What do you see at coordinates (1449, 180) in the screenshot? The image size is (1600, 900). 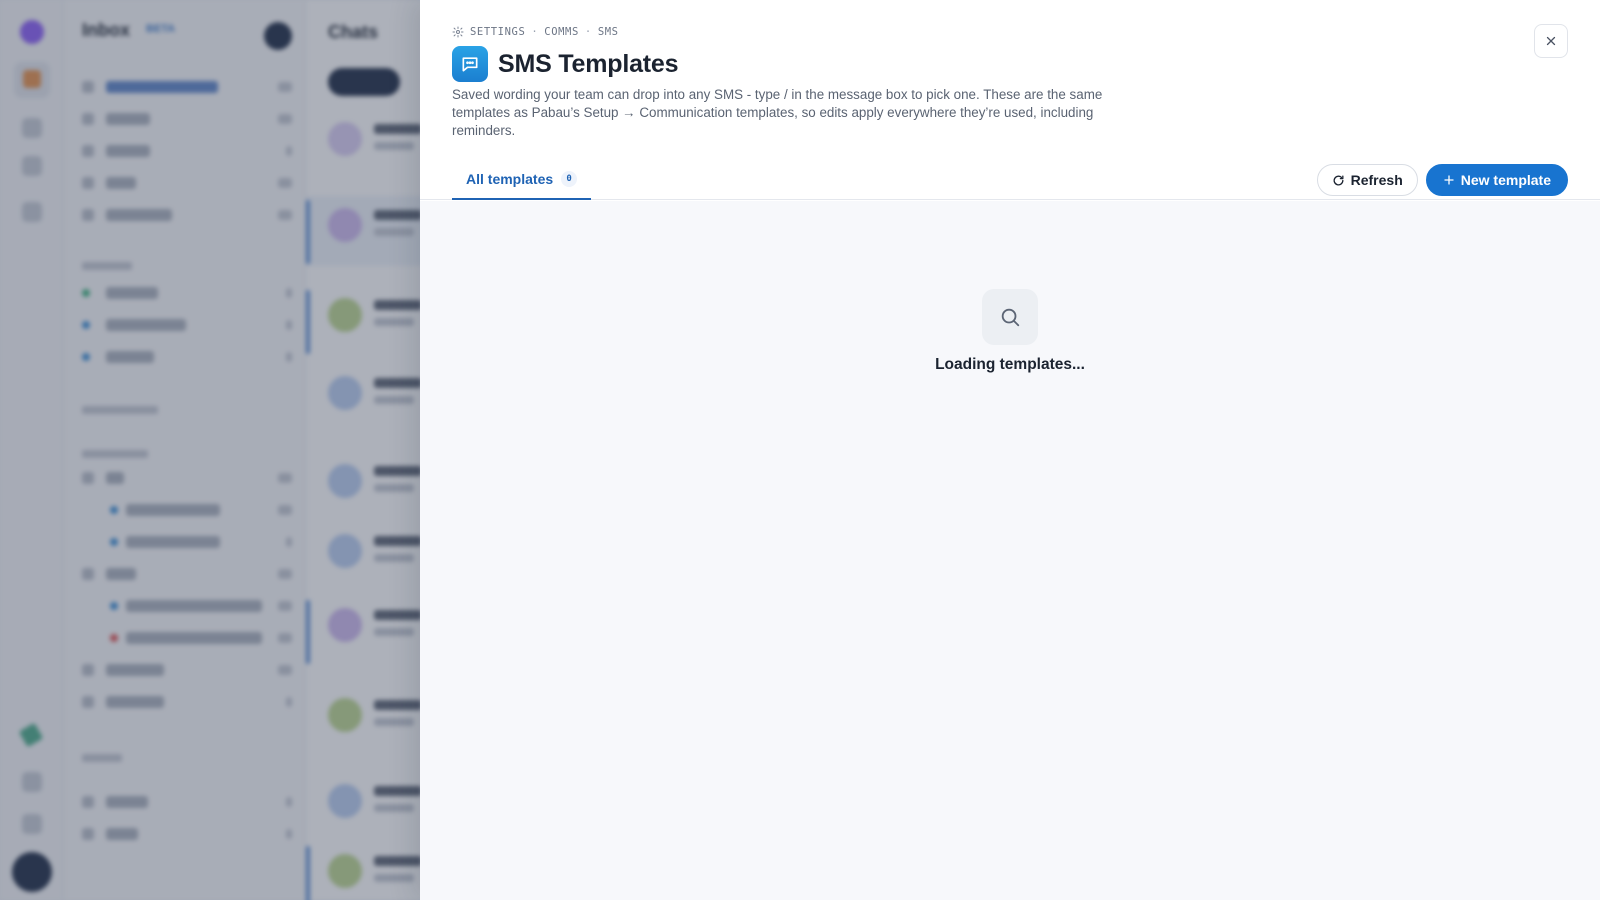 I see `plus-icon` at bounding box center [1449, 180].